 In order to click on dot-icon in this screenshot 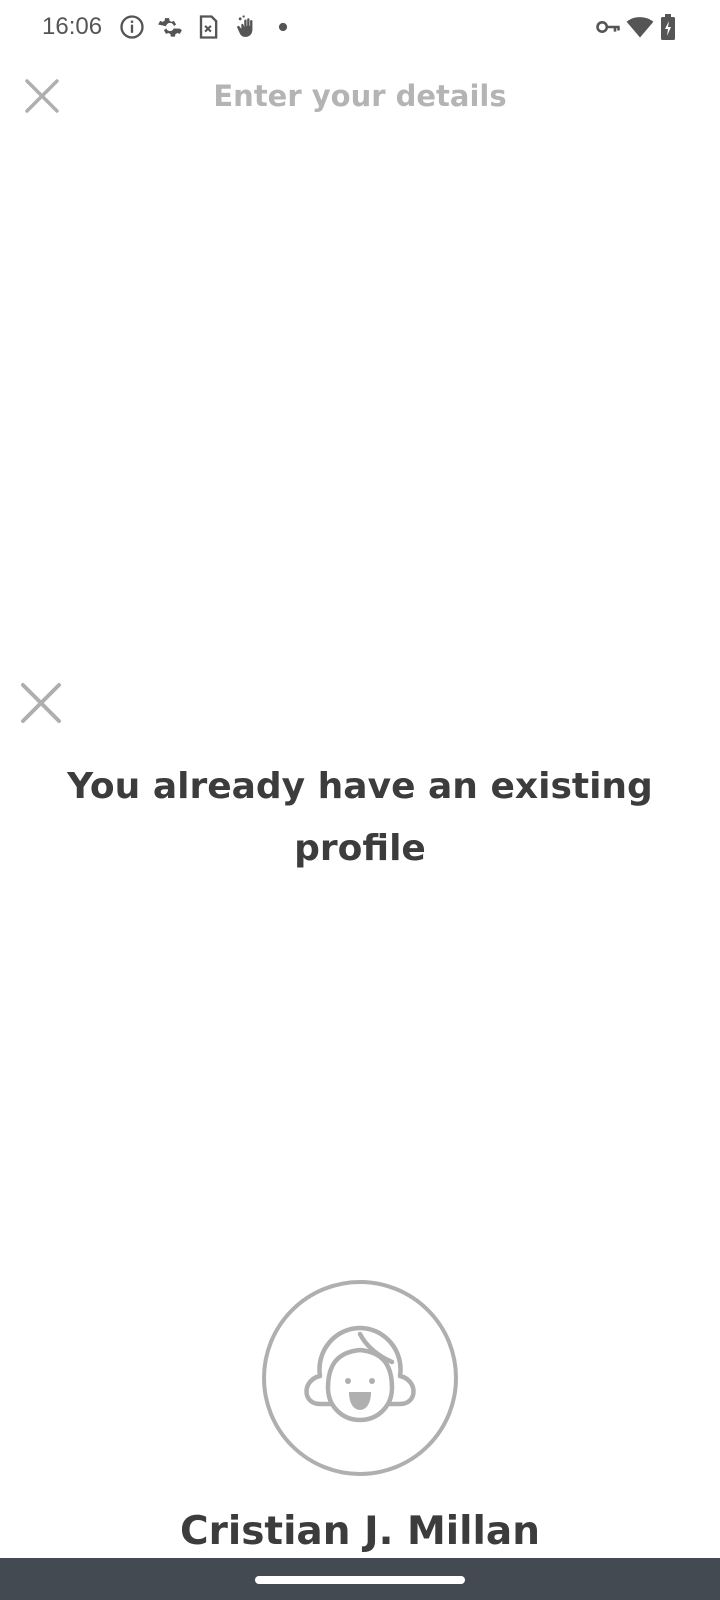, I will do `click(283, 27)`.